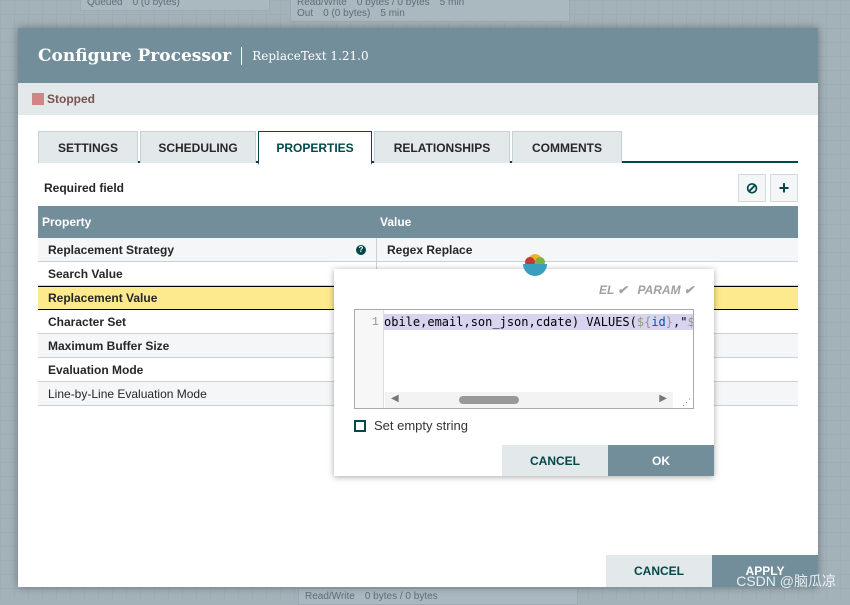  What do you see at coordinates (606, 290) in the screenshot?
I see `el-label: EL` at bounding box center [606, 290].